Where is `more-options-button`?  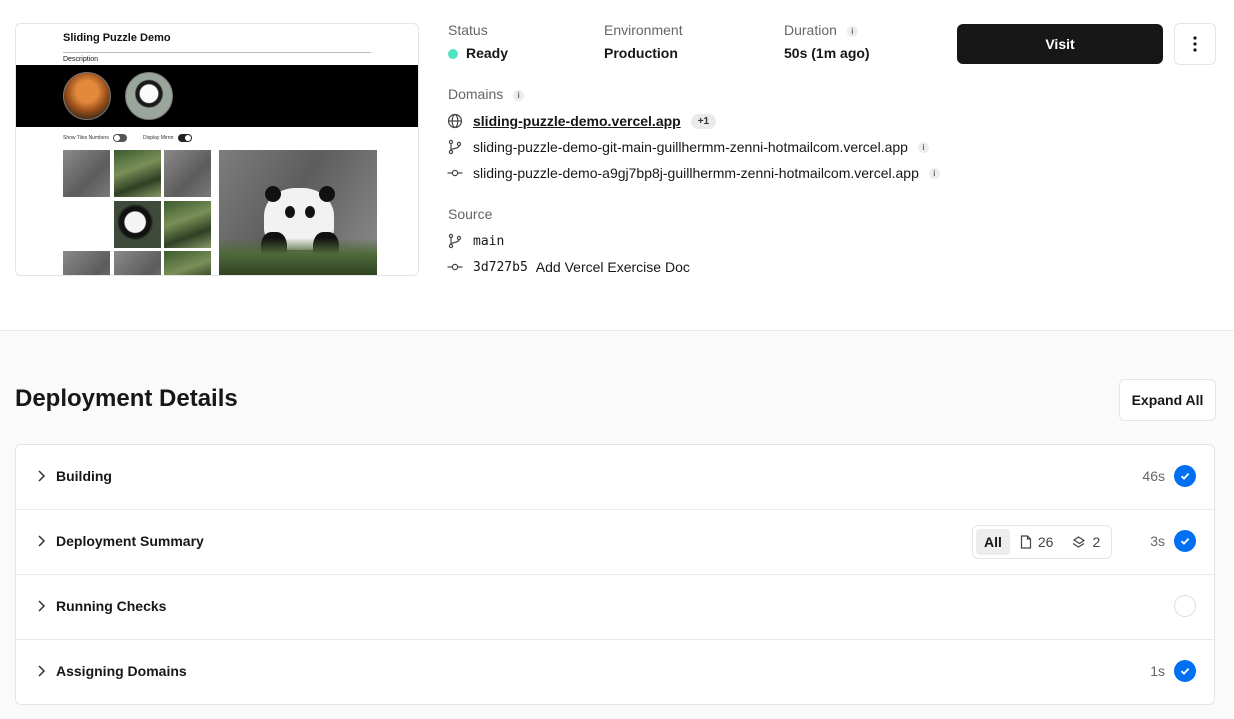
more-options-button is located at coordinates (1195, 44).